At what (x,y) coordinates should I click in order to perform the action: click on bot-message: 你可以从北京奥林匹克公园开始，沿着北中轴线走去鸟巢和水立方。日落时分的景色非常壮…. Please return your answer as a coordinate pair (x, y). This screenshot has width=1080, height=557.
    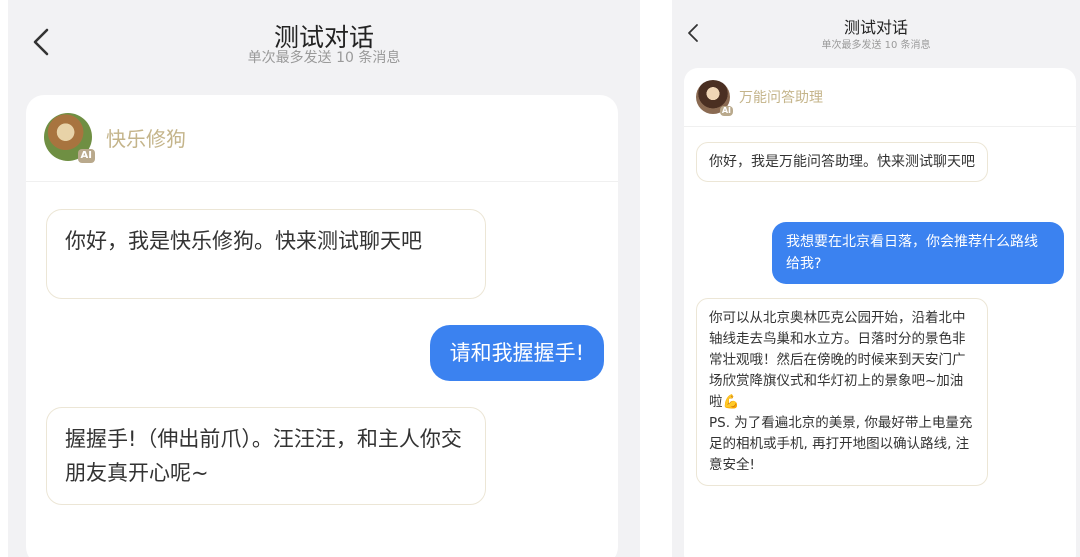
    Looking at the image, I should click on (842, 392).